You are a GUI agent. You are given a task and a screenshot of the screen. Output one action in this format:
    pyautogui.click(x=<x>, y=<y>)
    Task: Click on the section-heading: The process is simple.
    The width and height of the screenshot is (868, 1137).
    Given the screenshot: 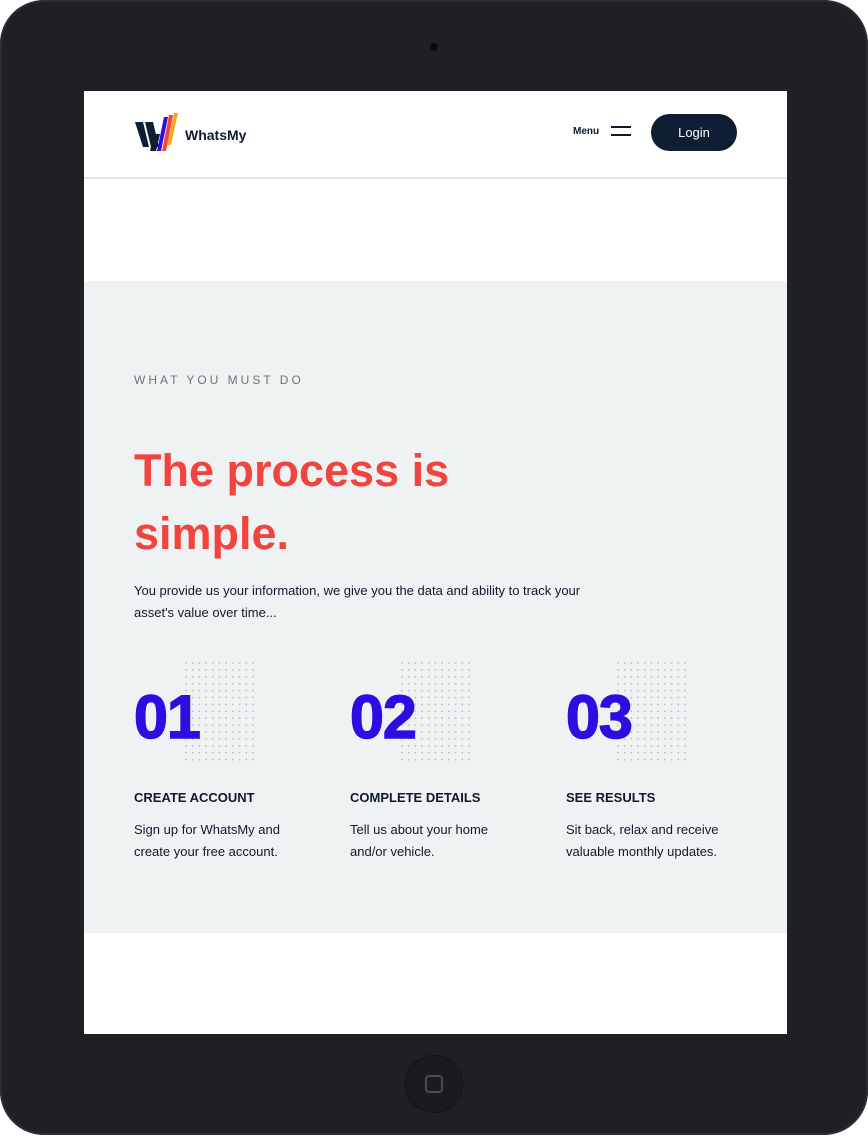 What is the action you would take?
    pyautogui.click(x=292, y=502)
    